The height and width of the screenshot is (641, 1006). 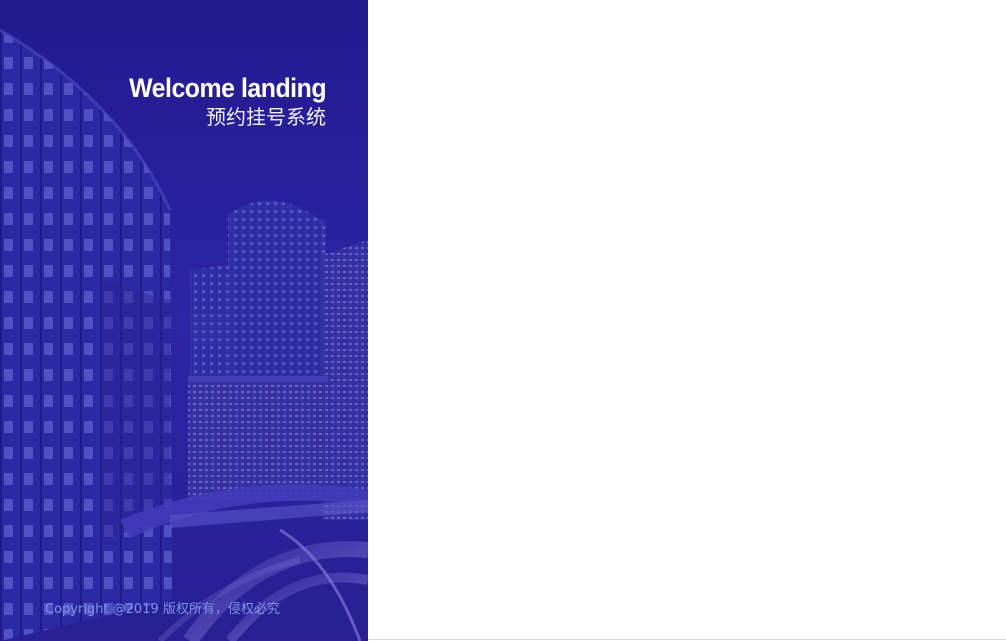 What do you see at coordinates (266, 117) in the screenshot?
I see `system-name: 预约挂号系统` at bounding box center [266, 117].